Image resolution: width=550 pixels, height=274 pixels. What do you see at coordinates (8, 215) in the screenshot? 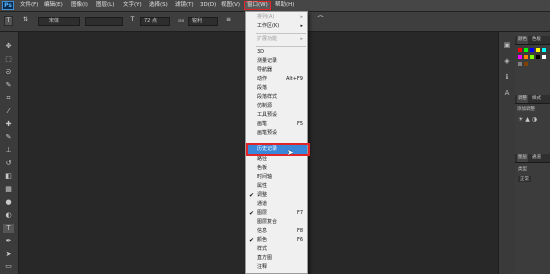
I see `dodge-tool-icon: ◐` at bounding box center [8, 215].